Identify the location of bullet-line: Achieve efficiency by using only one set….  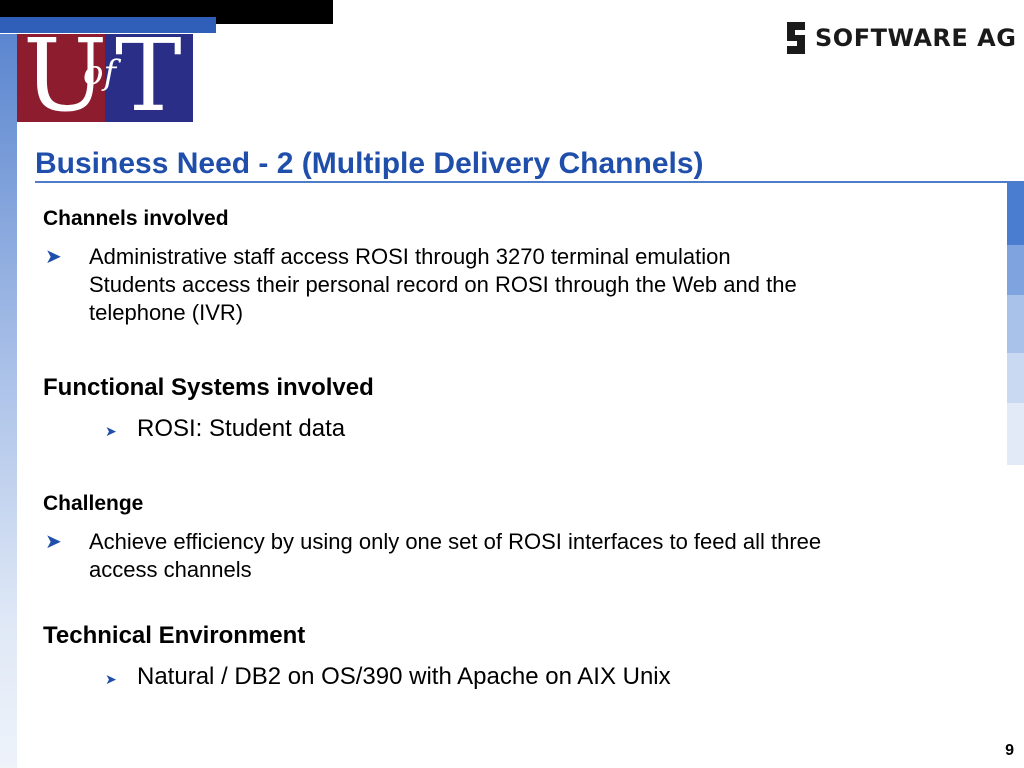
(455, 541).